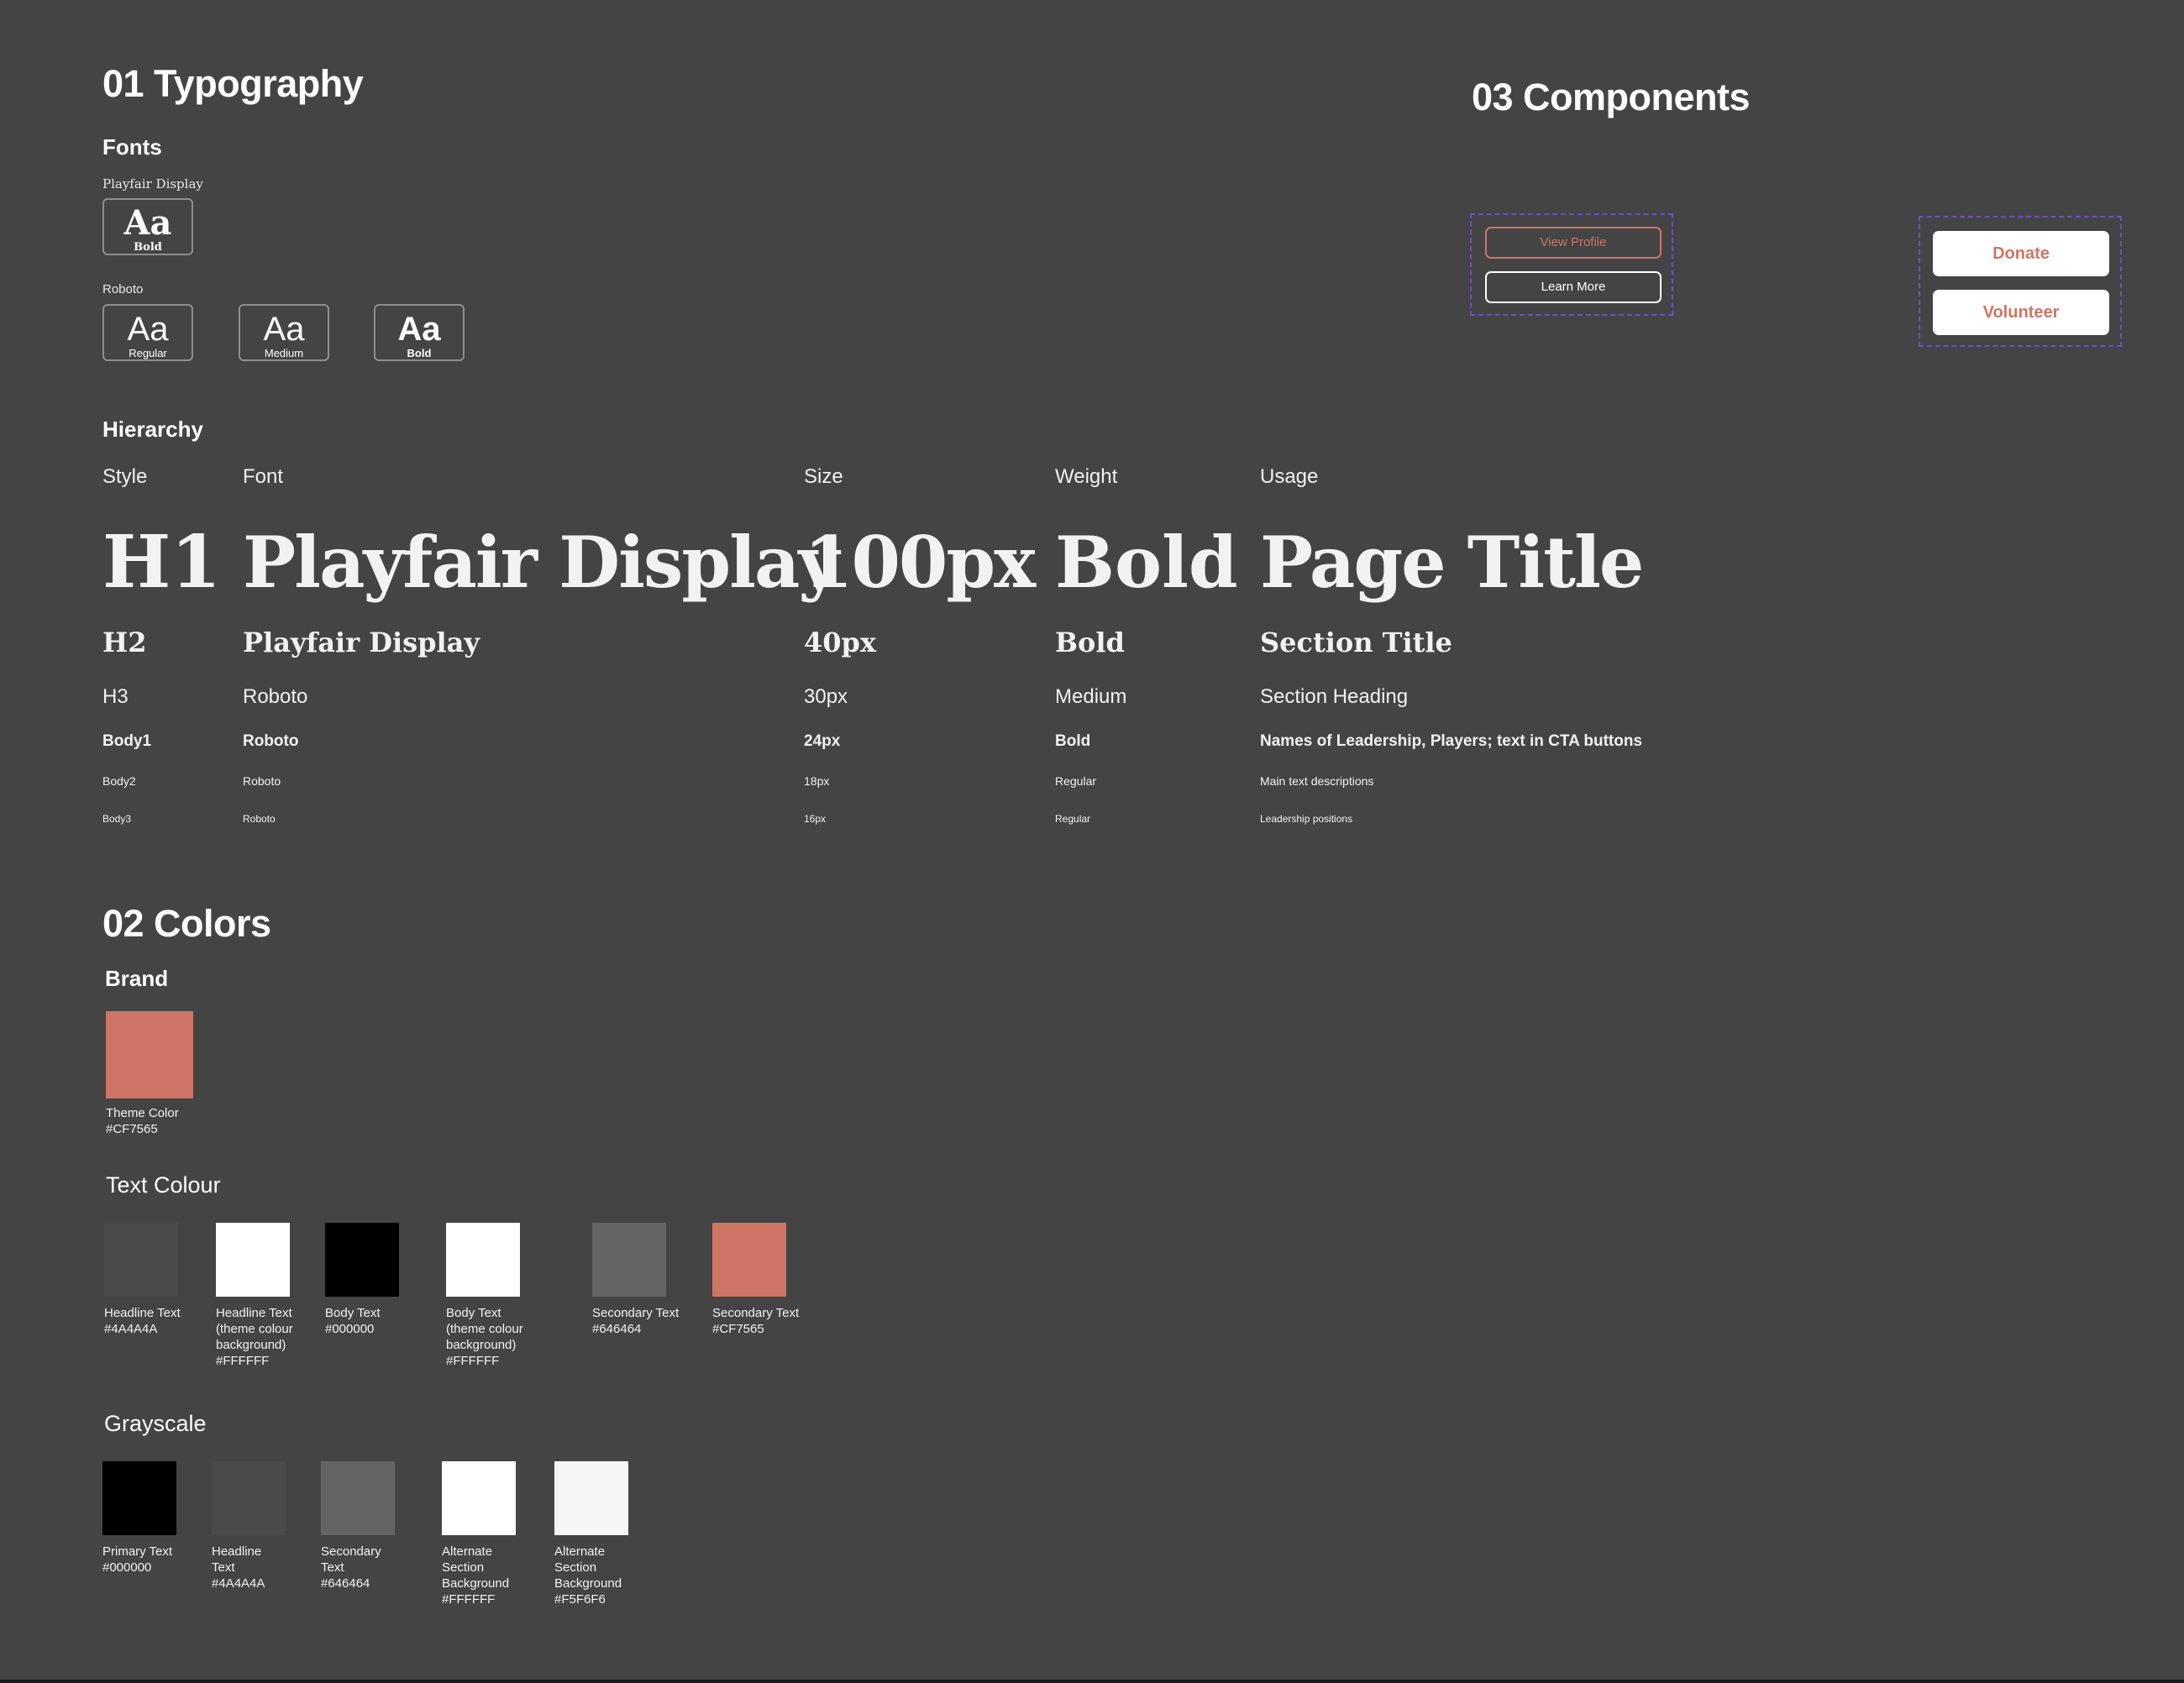 This screenshot has width=2184, height=1683. What do you see at coordinates (1317, 781) in the screenshot?
I see `body2-usage: Main text descriptions` at bounding box center [1317, 781].